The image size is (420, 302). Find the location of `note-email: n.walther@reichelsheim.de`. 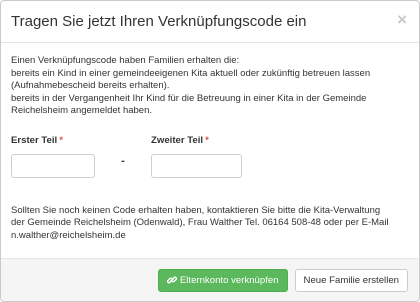

note-email: n.walther@reichelsheim.de is located at coordinates (68, 235).